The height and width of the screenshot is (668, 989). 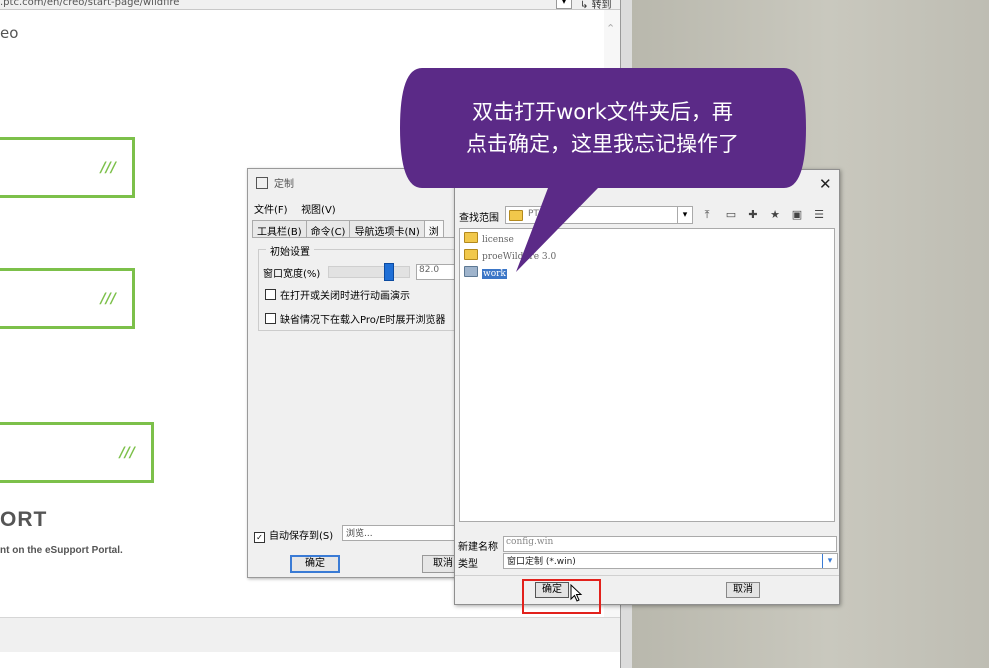 I want to click on dialog-title: 定制, so click(x=275, y=182).